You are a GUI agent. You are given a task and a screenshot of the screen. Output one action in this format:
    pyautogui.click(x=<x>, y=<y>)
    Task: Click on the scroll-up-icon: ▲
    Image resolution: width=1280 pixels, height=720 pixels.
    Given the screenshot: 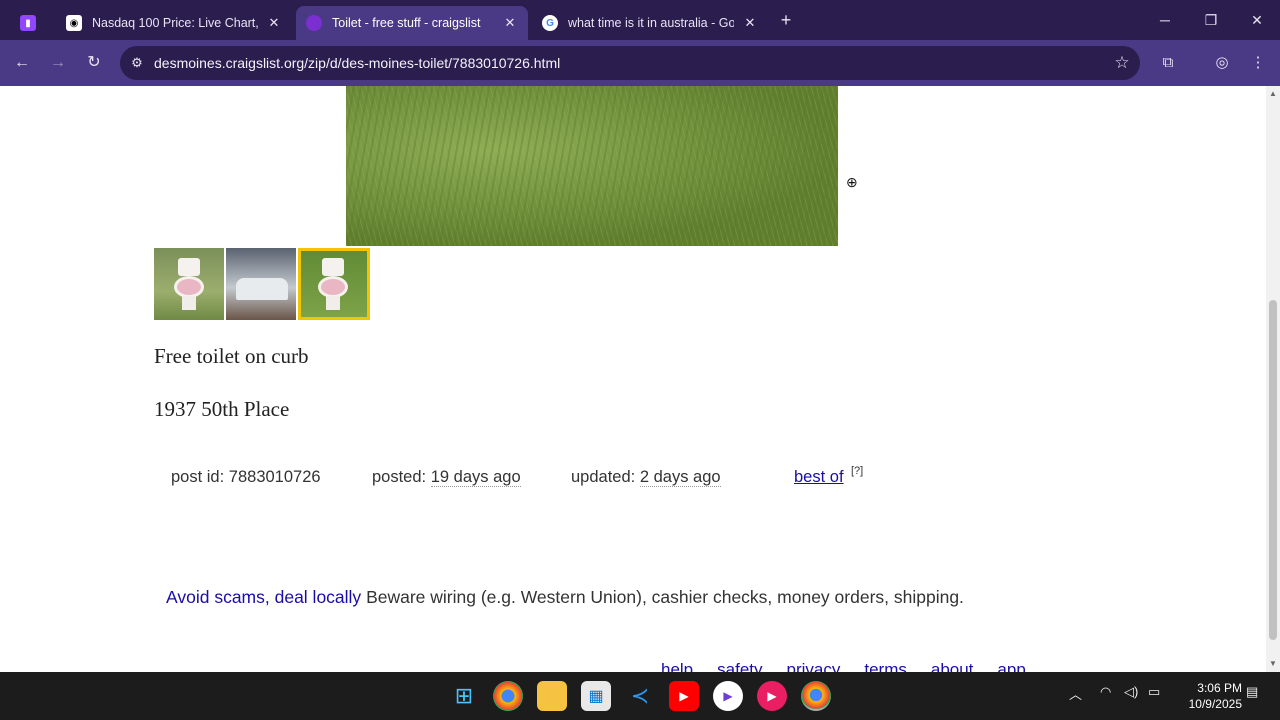 What is the action you would take?
    pyautogui.click(x=1273, y=94)
    